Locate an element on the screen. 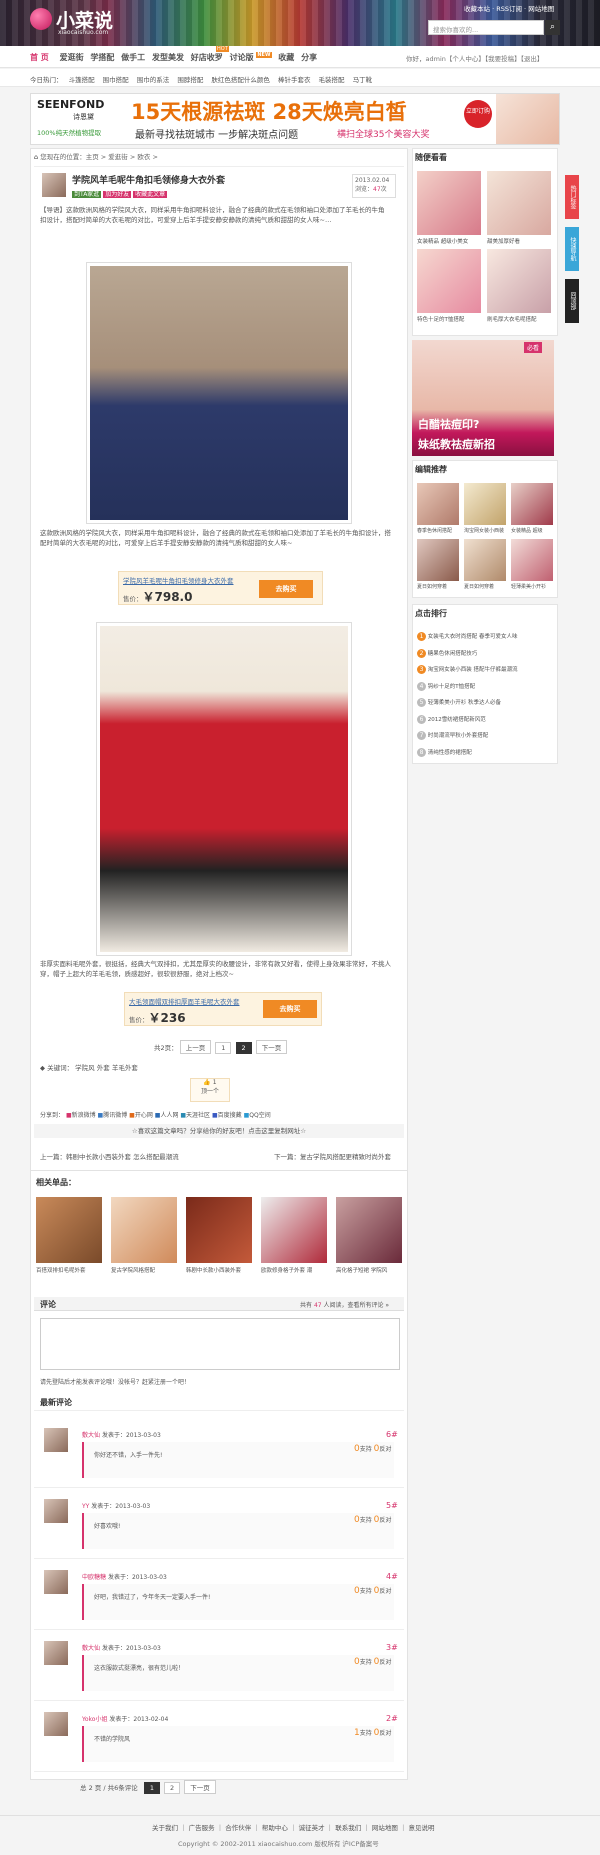 Image resolution: width=600 pixels, height=1855 pixels. keyword-link: 羊毛外套 is located at coordinates (125, 1068).